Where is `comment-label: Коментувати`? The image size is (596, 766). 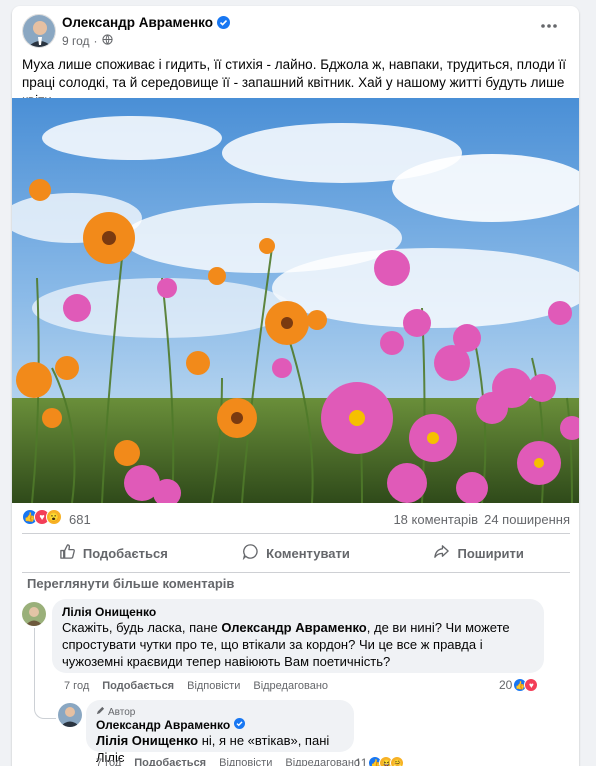
comment-label: Коментувати is located at coordinates (308, 553).